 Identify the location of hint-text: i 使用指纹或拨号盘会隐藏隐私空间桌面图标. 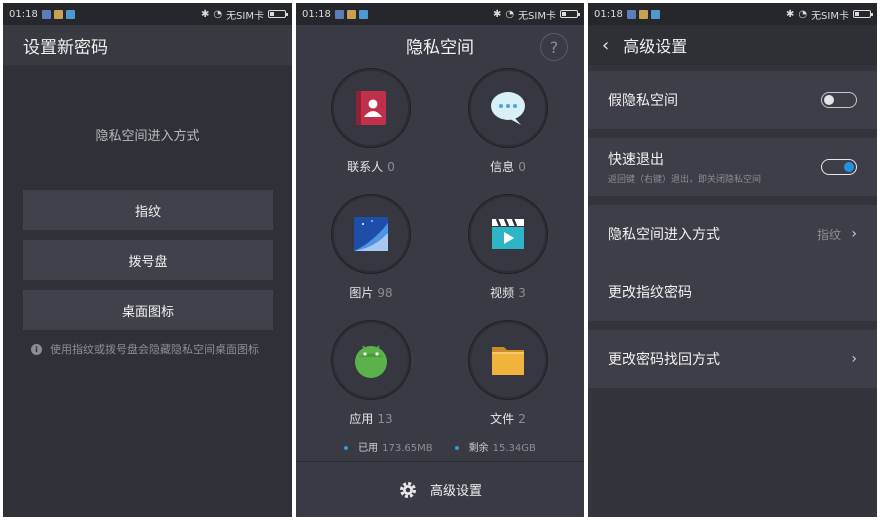
(145, 349).